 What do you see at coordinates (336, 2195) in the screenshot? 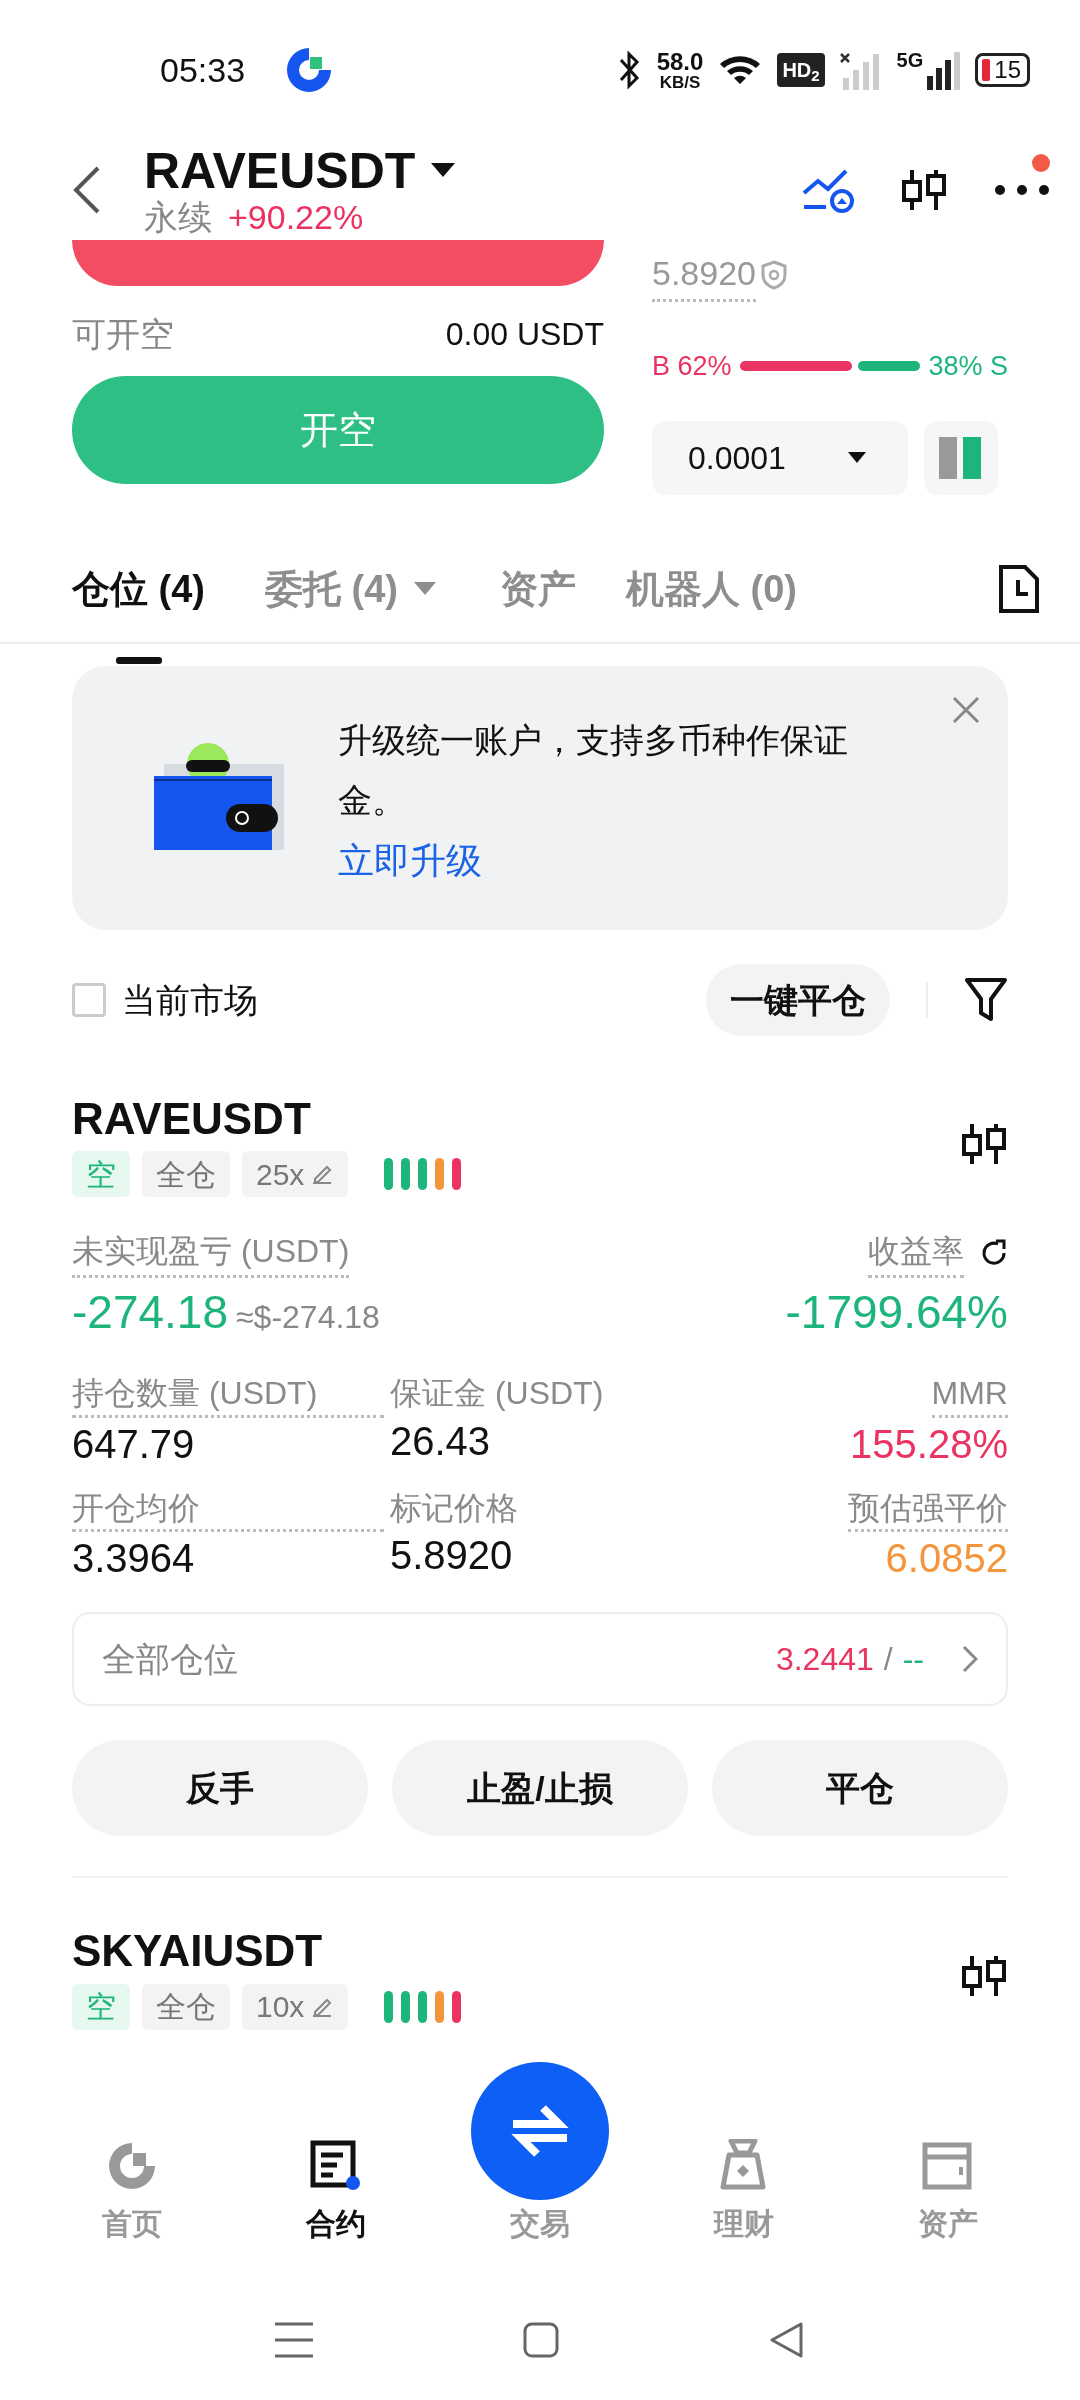
I see `nav-tab: 合约` at bounding box center [336, 2195].